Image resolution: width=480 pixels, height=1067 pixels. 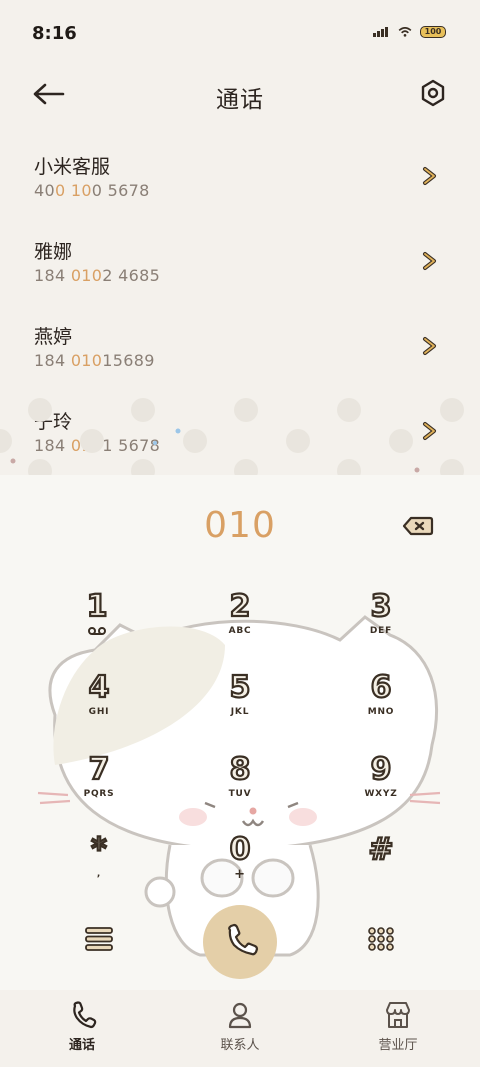 I want to click on page-title: 通话, so click(x=240, y=100).